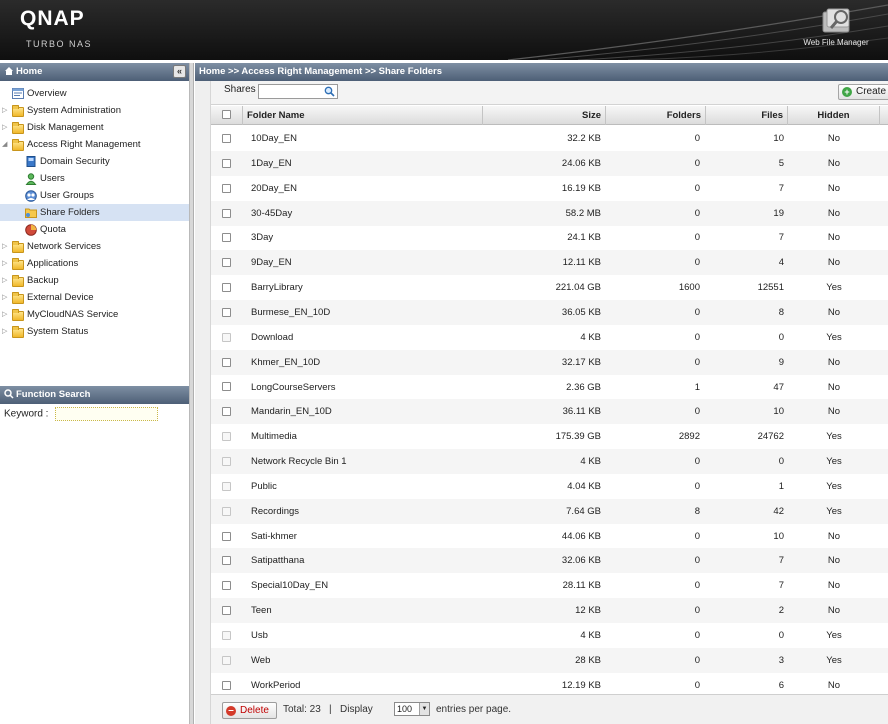 The width and height of the screenshot is (888, 724). What do you see at coordinates (363, 585) in the screenshot?
I see `folder-name-cell: Special10Day_EN` at bounding box center [363, 585].